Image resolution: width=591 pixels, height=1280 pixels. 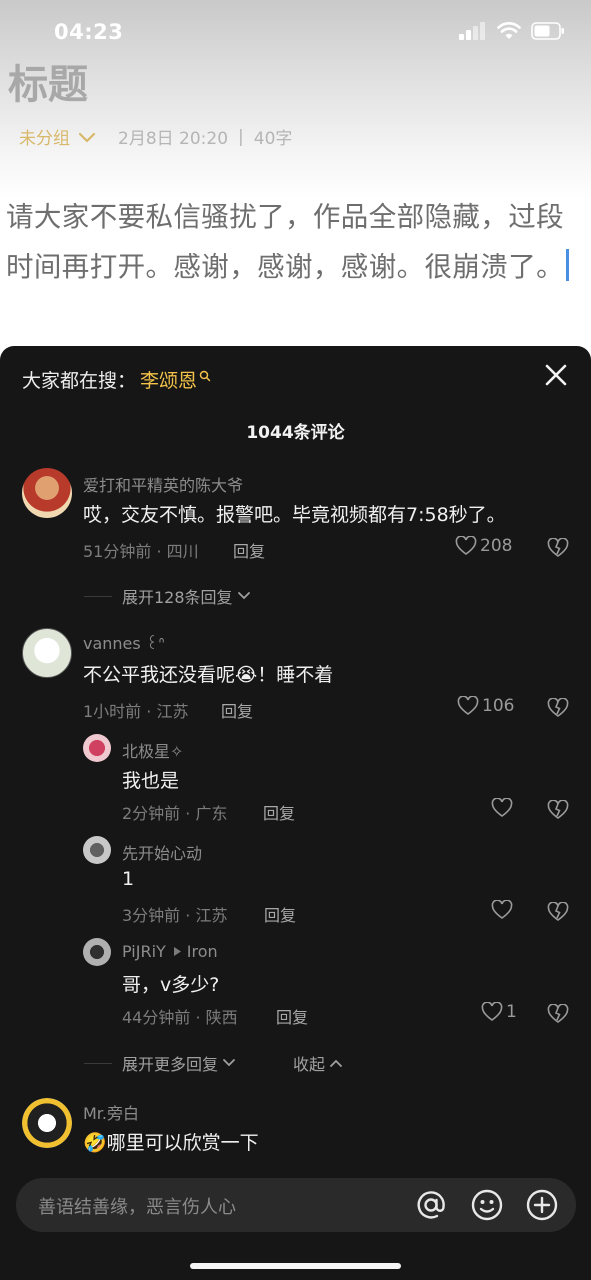 What do you see at coordinates (44, 136) in the screenshot?
I see `group-selector: 未分组` at bounding box center [44, 136].